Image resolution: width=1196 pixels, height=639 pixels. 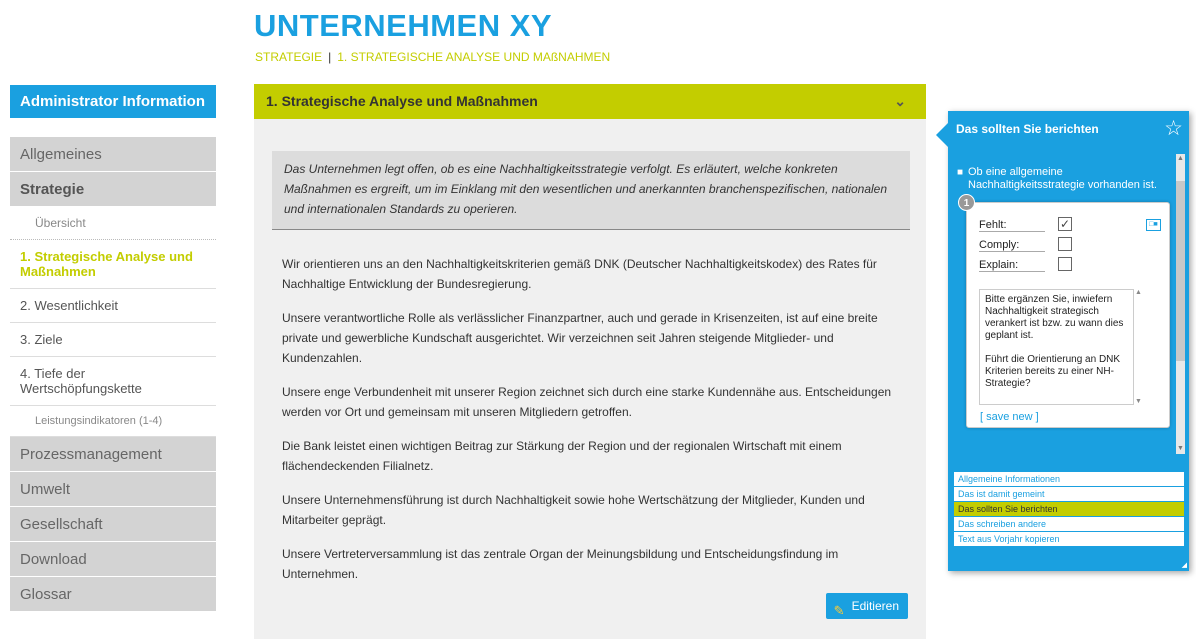 What do you see at coordinates (473, 57) in the screenshot?
I see `breadcrumb-current-link: 1. STRATEGISCHE ANALYSE UND MAßNAHMEN` at bounding box center [473, 57].